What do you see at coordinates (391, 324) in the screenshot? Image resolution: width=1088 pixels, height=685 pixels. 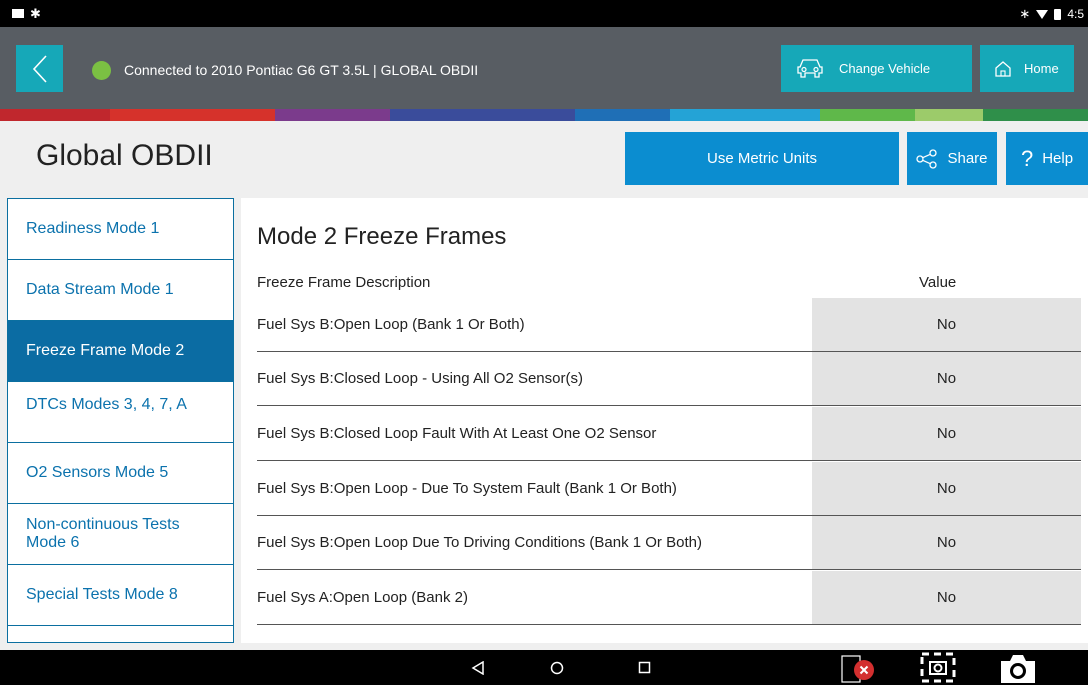 I see `row-description: Fuel Sys B:Open Loop (Bank 1 Or Both)` at bounding box center [391, 324].